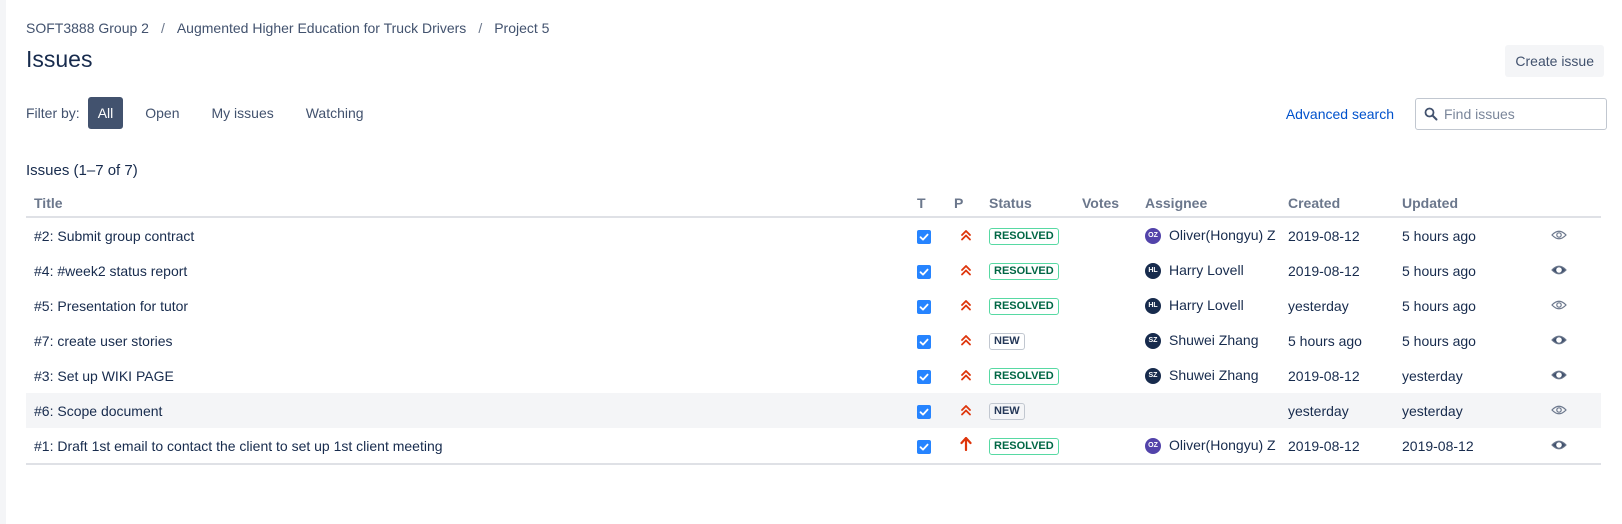  What do you see at coordinates (1325, 340) in the screenshot?
I see `created-cell: 5 hours ago` at bounding box center [1325, 340].